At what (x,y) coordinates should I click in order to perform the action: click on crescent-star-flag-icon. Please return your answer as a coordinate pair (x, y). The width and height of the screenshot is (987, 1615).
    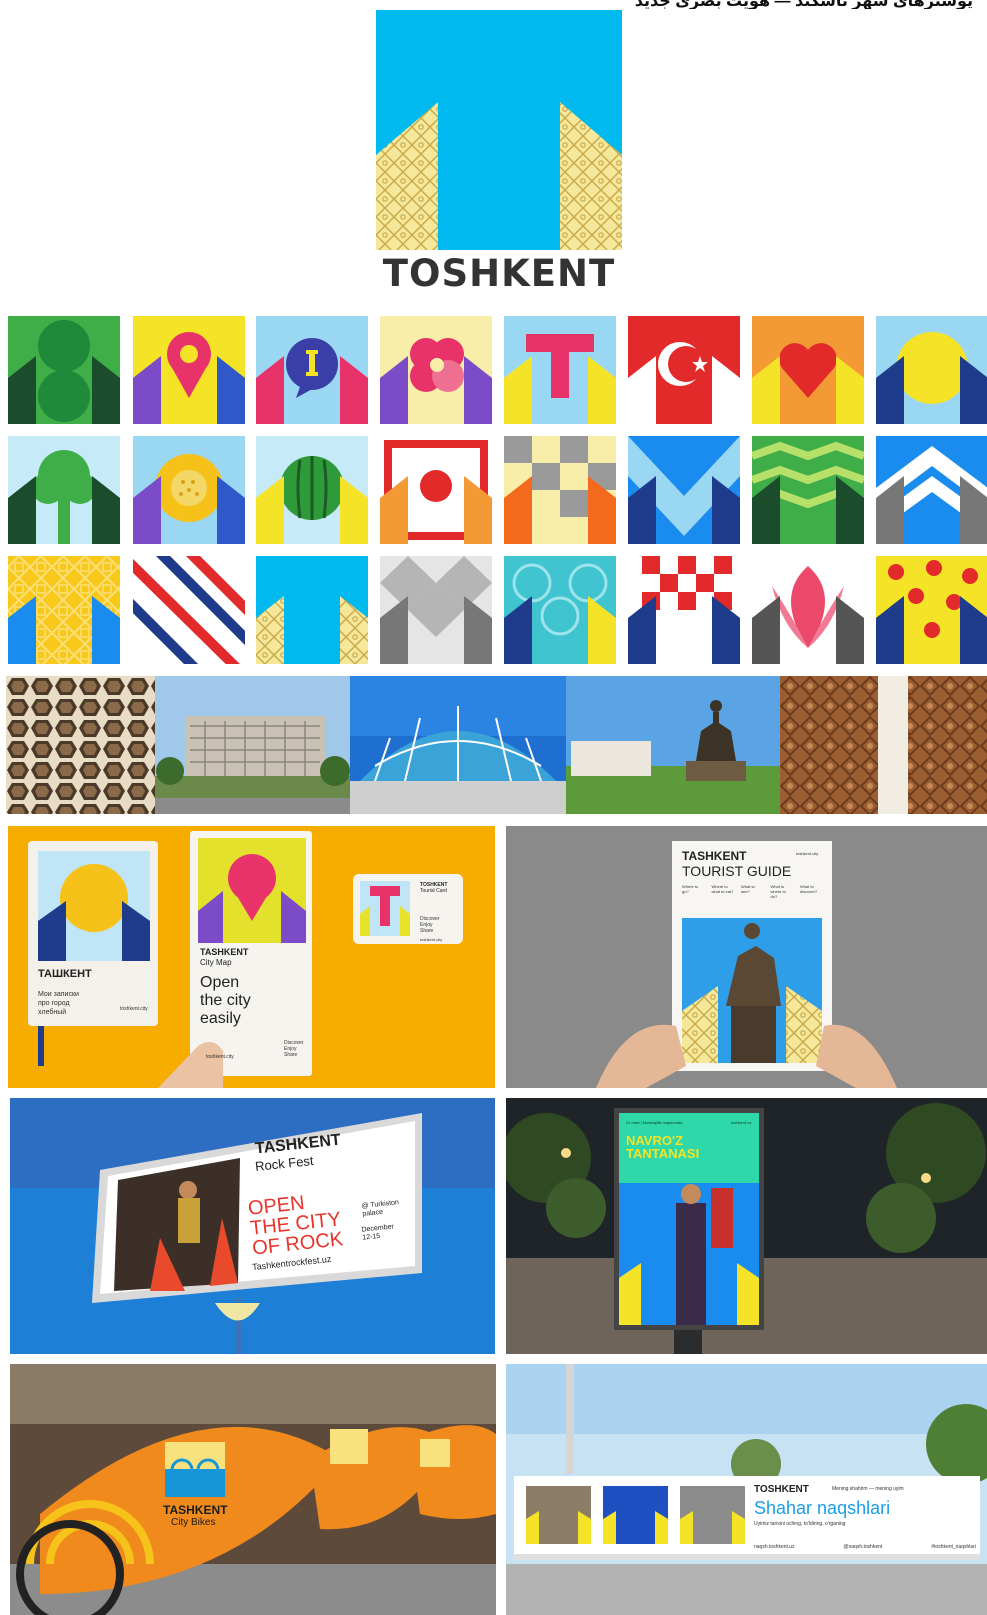
    Looking at the image, I should click on (684, 370).